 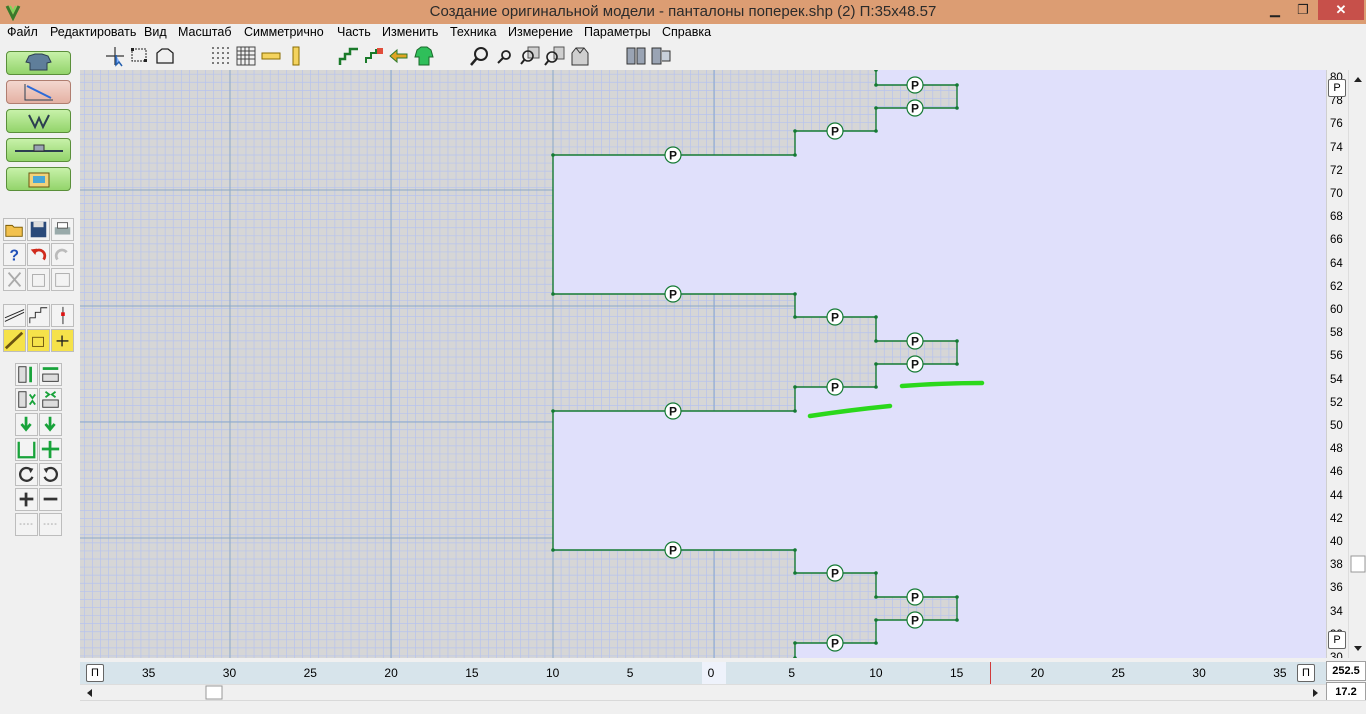 I want to click on open-icon, so click(x=14, y=229).